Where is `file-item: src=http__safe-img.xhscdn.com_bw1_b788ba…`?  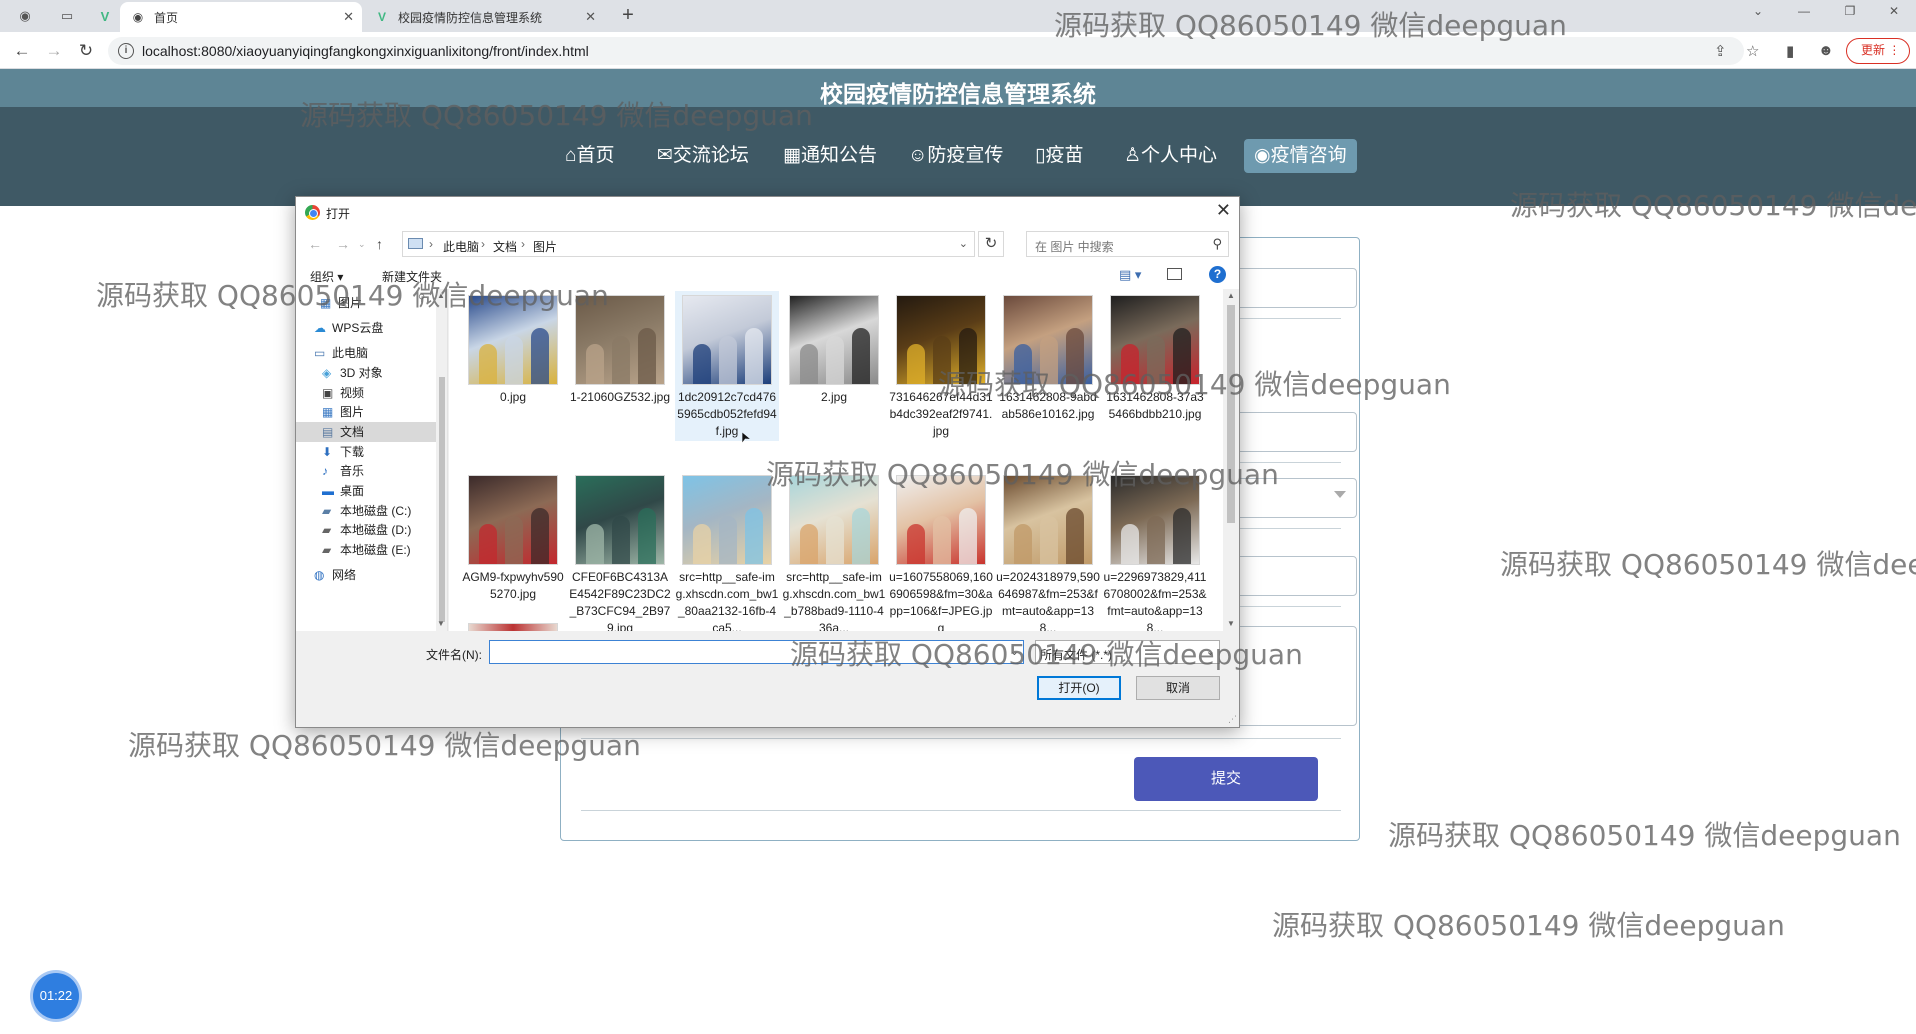
file-item: src=http__safe-img.xhscdn.com_bw1_b788ba… is located at coordinates (834, 551).